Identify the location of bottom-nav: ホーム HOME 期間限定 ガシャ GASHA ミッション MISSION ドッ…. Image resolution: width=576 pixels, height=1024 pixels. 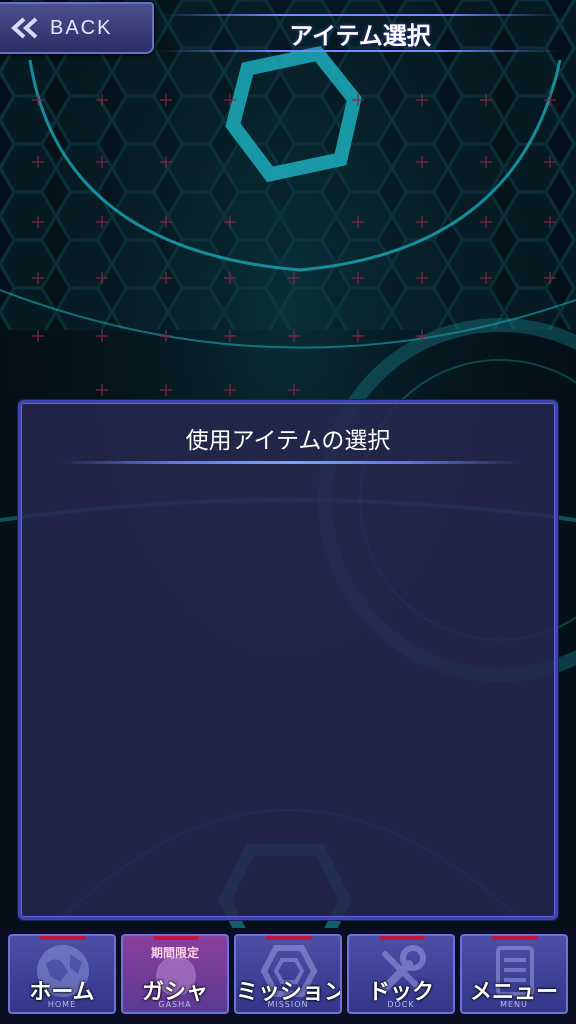
(288, 976).